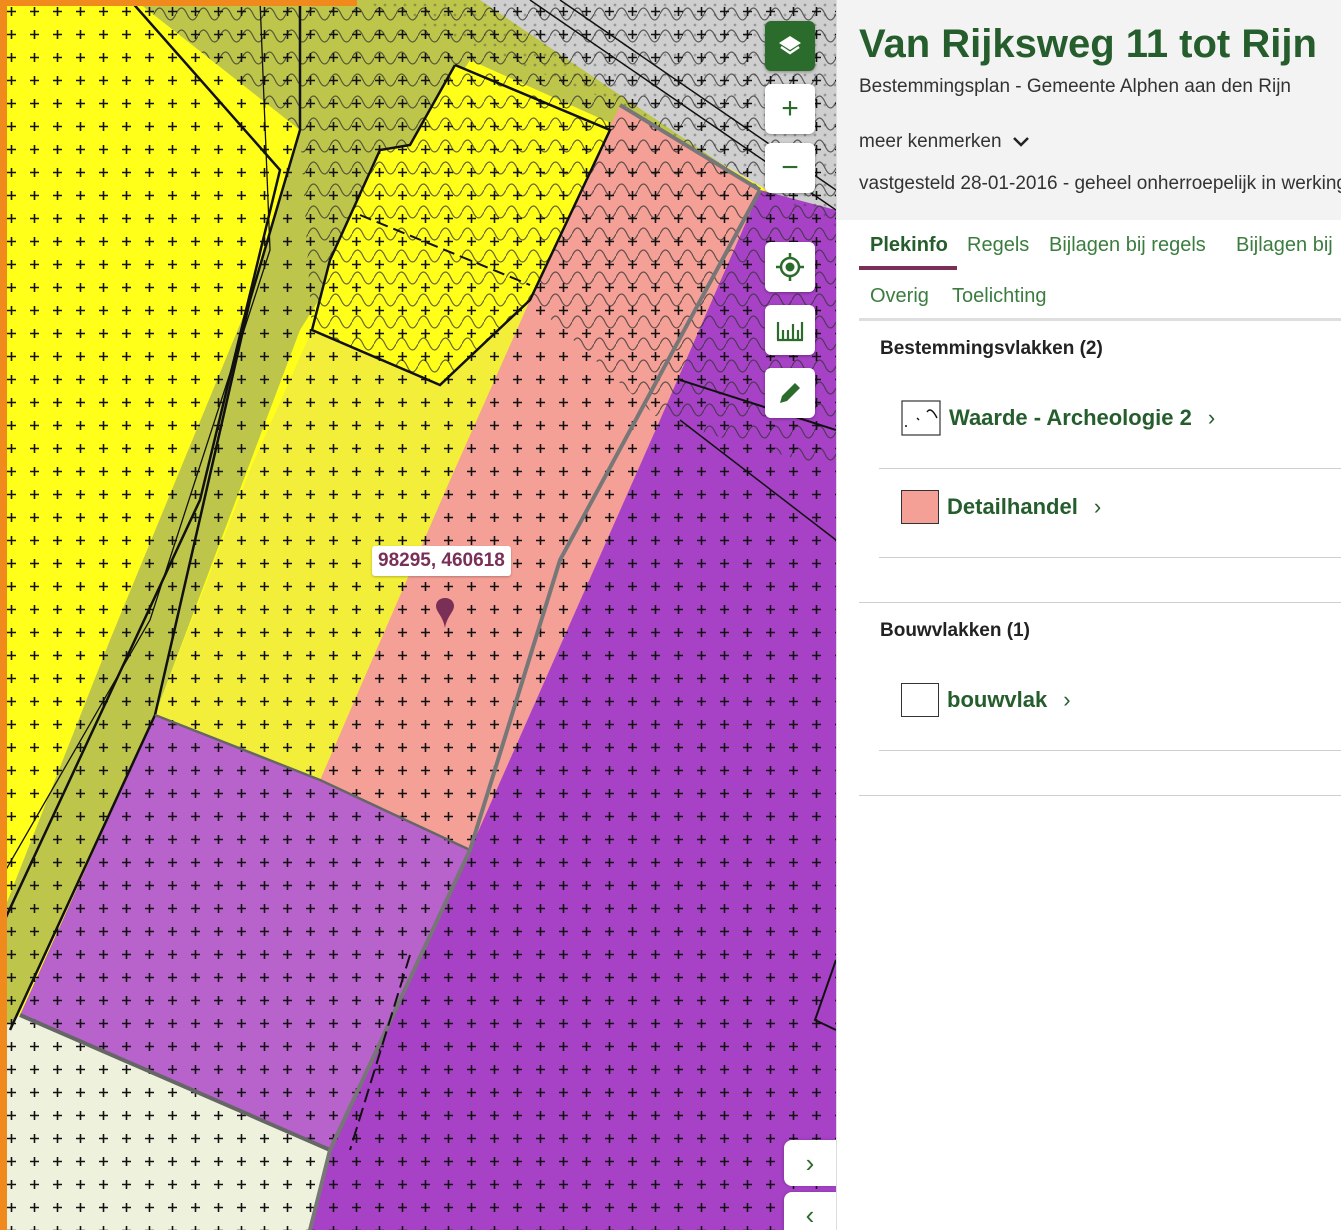 Image resolution: width=1341 pixels, height=1230 pixels. I want to click on section-bouwvlakken: Bouwvlakken (1), so click(955, 630).